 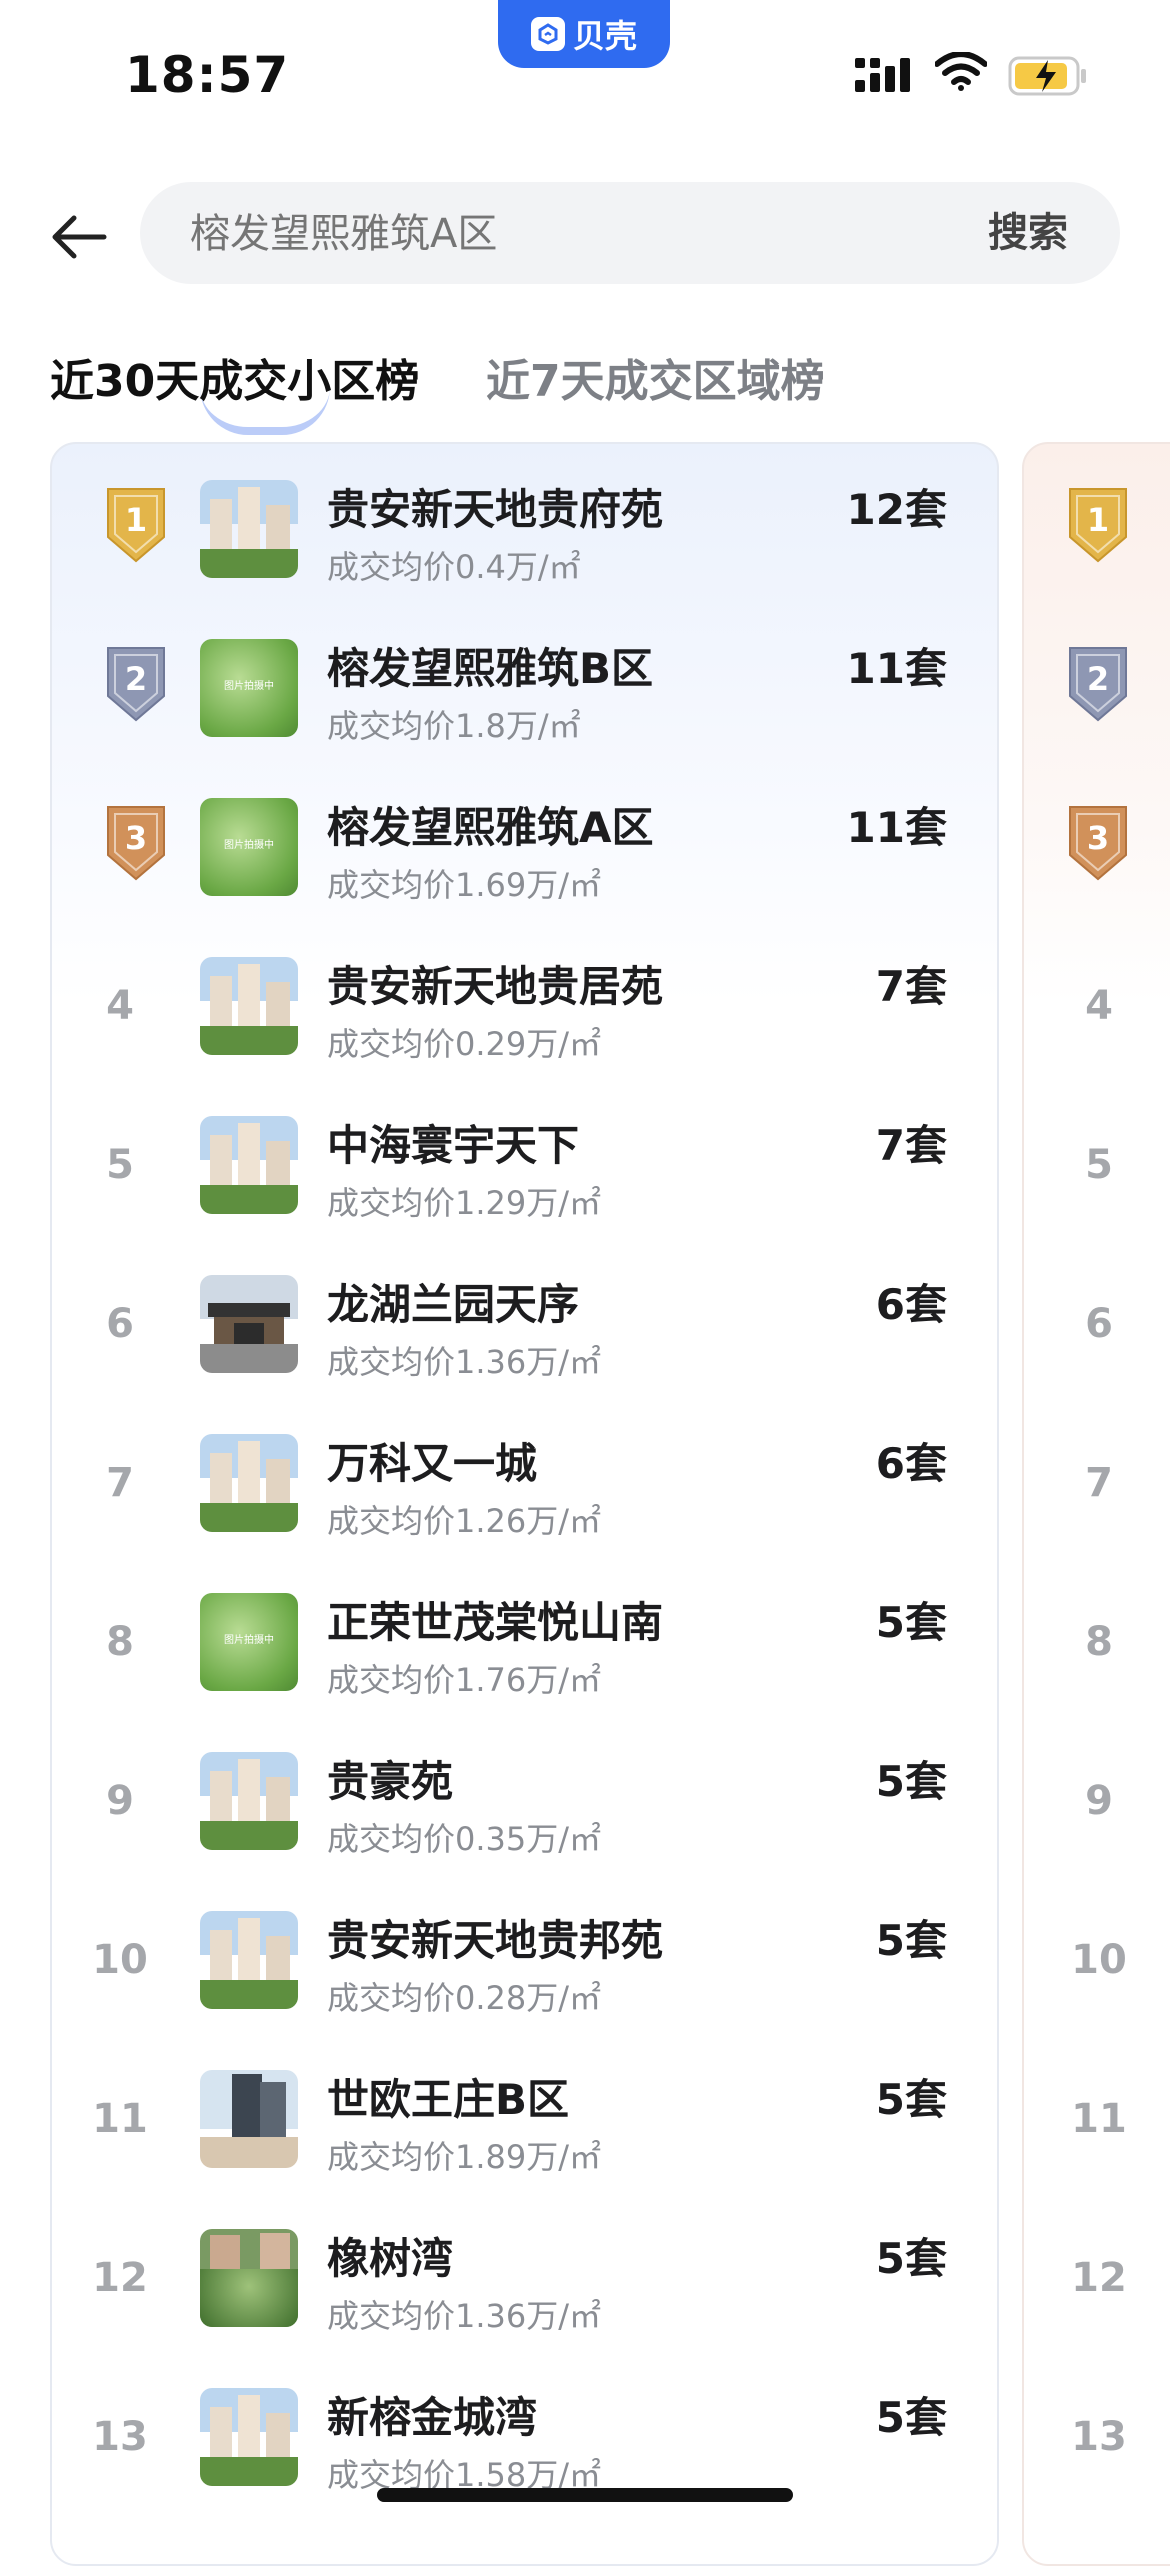 What do you see at coordinates (136, 838) in the screenshot?
I see `svg-text: 3` at bounding box center [136, 838].